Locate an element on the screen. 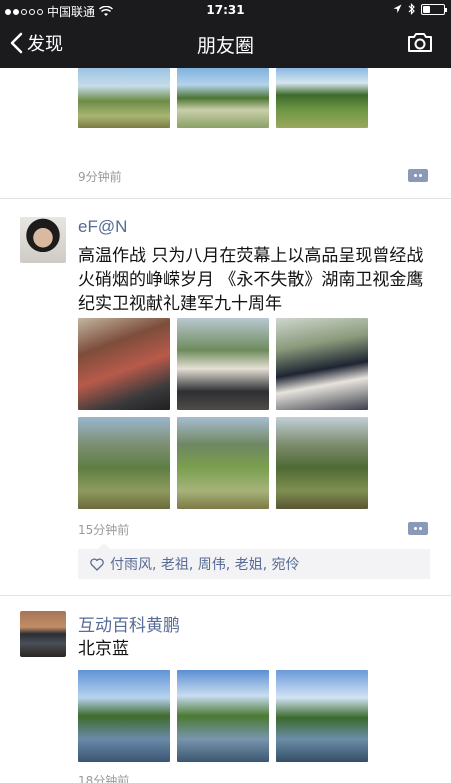  bluetooth-icon is located at coordinates (411, 9).